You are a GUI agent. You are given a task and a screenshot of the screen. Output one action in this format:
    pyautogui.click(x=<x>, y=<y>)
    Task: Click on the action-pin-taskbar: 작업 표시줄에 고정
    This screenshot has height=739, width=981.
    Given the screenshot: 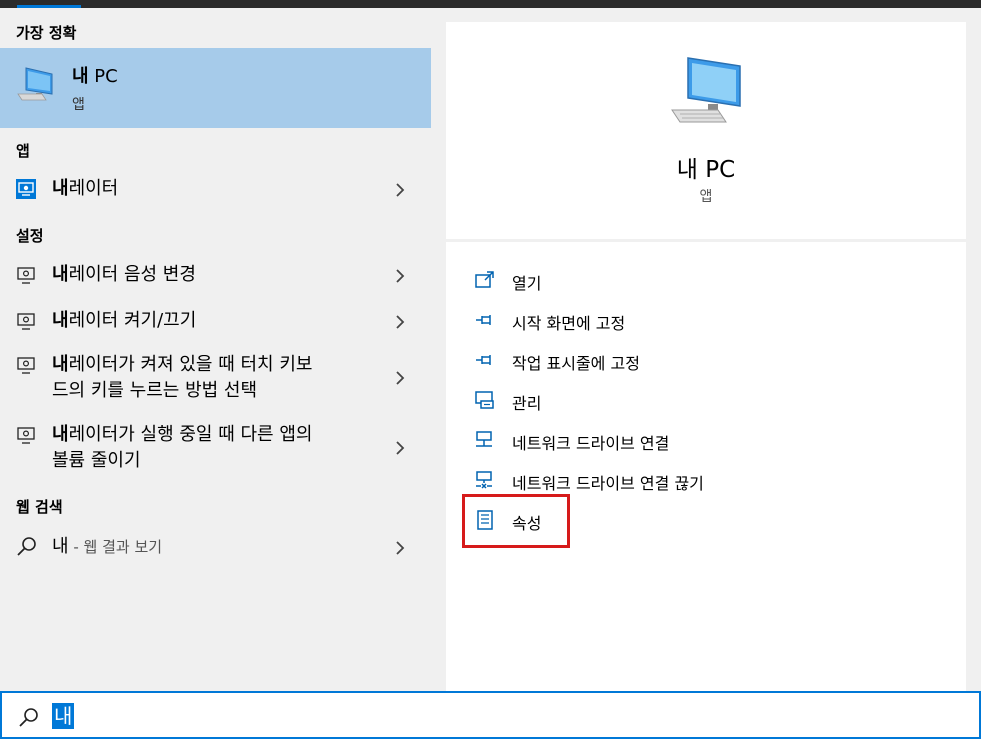 What is the action you would take?
    pyautogui.click(x=709, y=361)
    